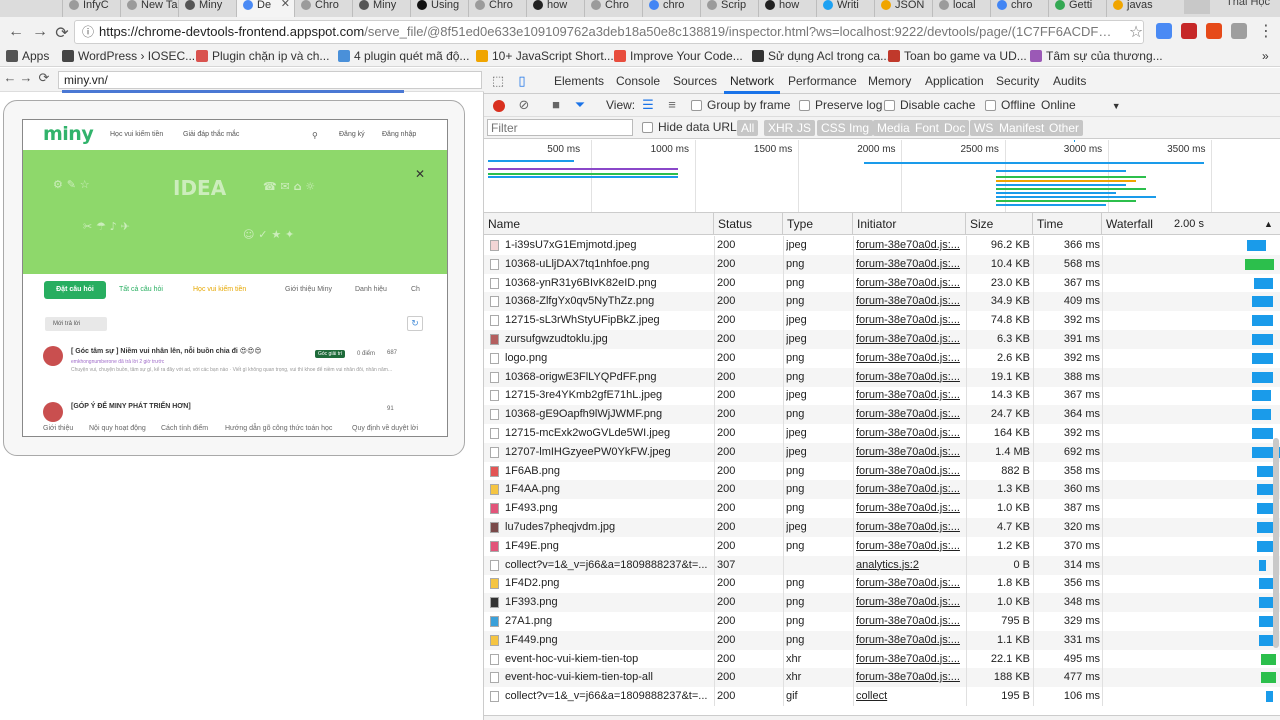  I want to click on forward-icon: →, so click(26, 77).